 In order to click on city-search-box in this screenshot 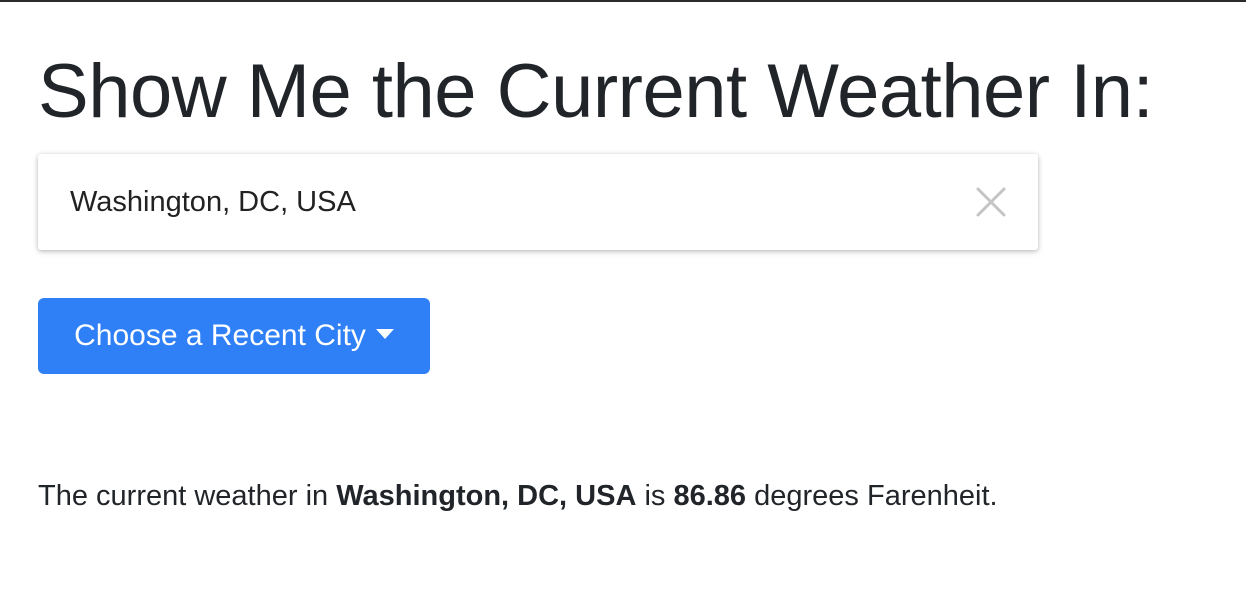, I will do `click(538, 202)`.